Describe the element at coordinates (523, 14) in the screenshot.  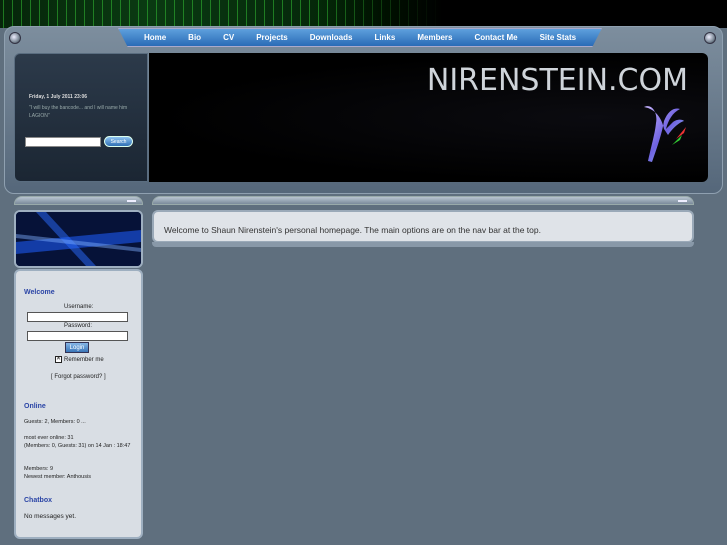
I see `banner-fade` at that location.